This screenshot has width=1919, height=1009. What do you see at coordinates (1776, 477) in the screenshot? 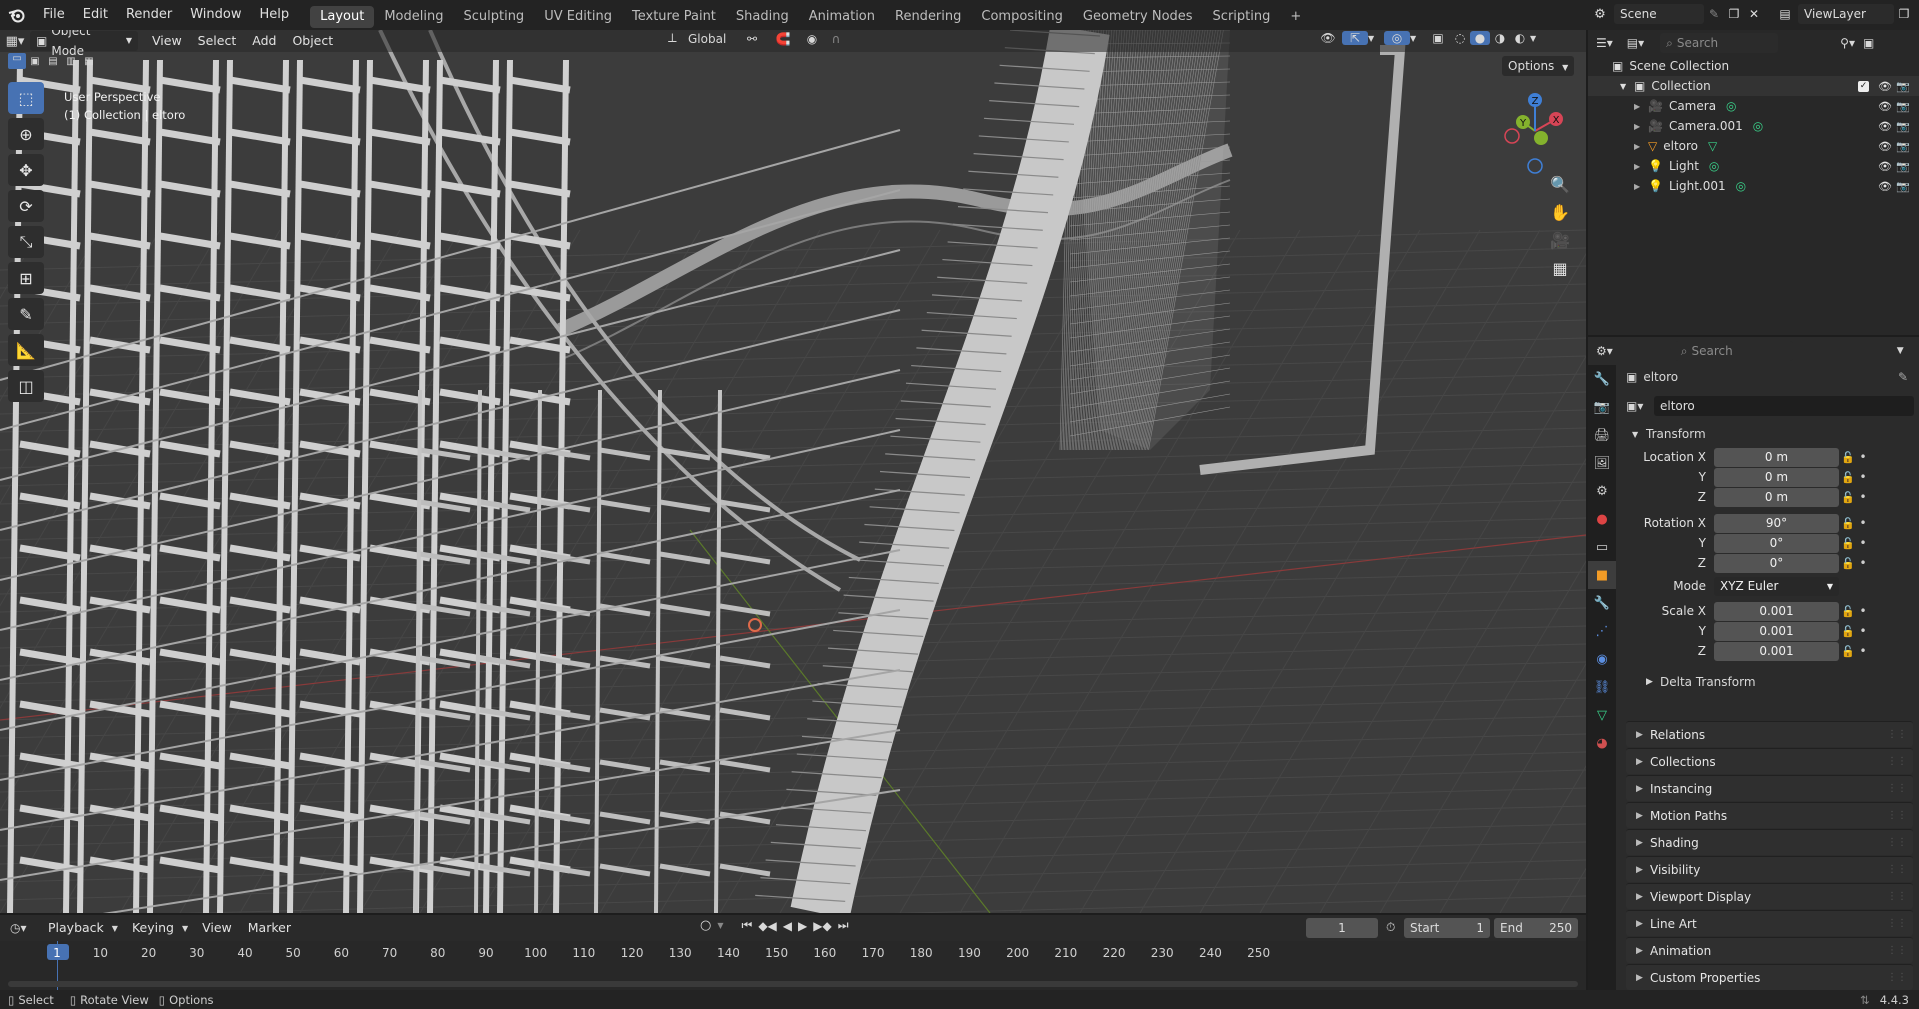
I see `location-y-field: 0 m` at bounding box center [1776, 477].